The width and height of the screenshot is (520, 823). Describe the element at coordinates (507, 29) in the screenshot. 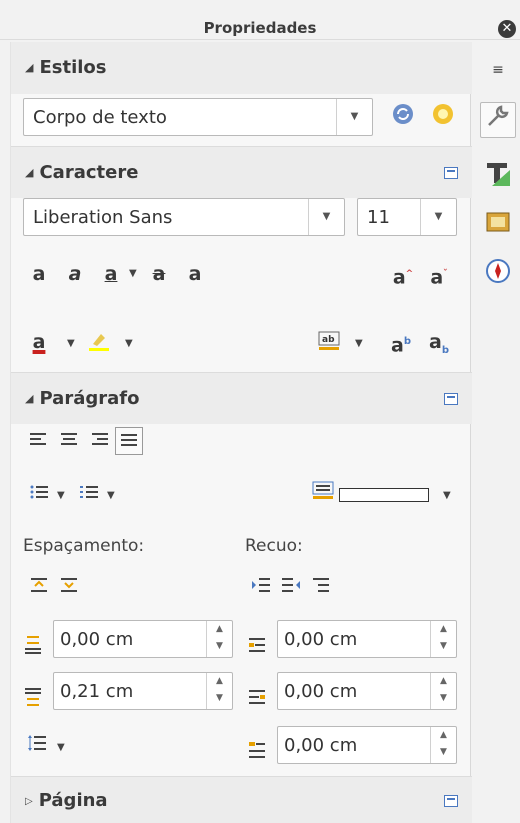

I see `close-icon: ✕` at that location.